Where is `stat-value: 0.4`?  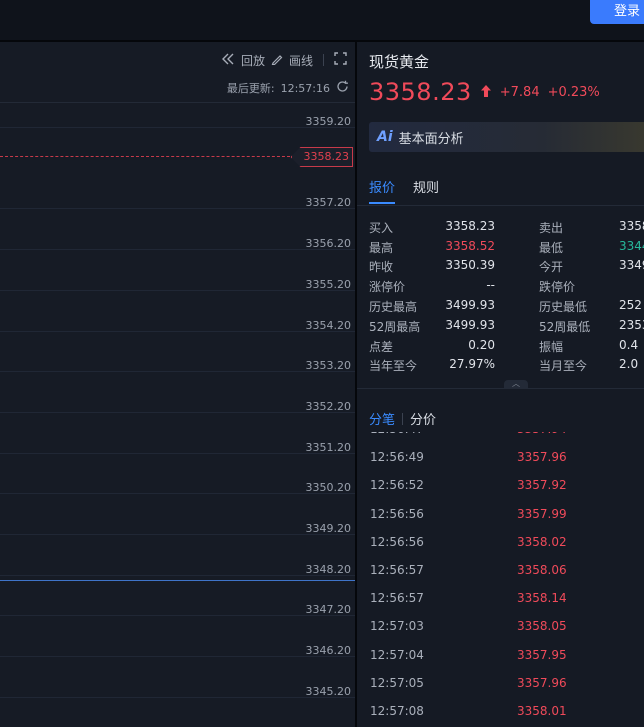 stat-value: 0.4 is located at coordinates (629, 345).